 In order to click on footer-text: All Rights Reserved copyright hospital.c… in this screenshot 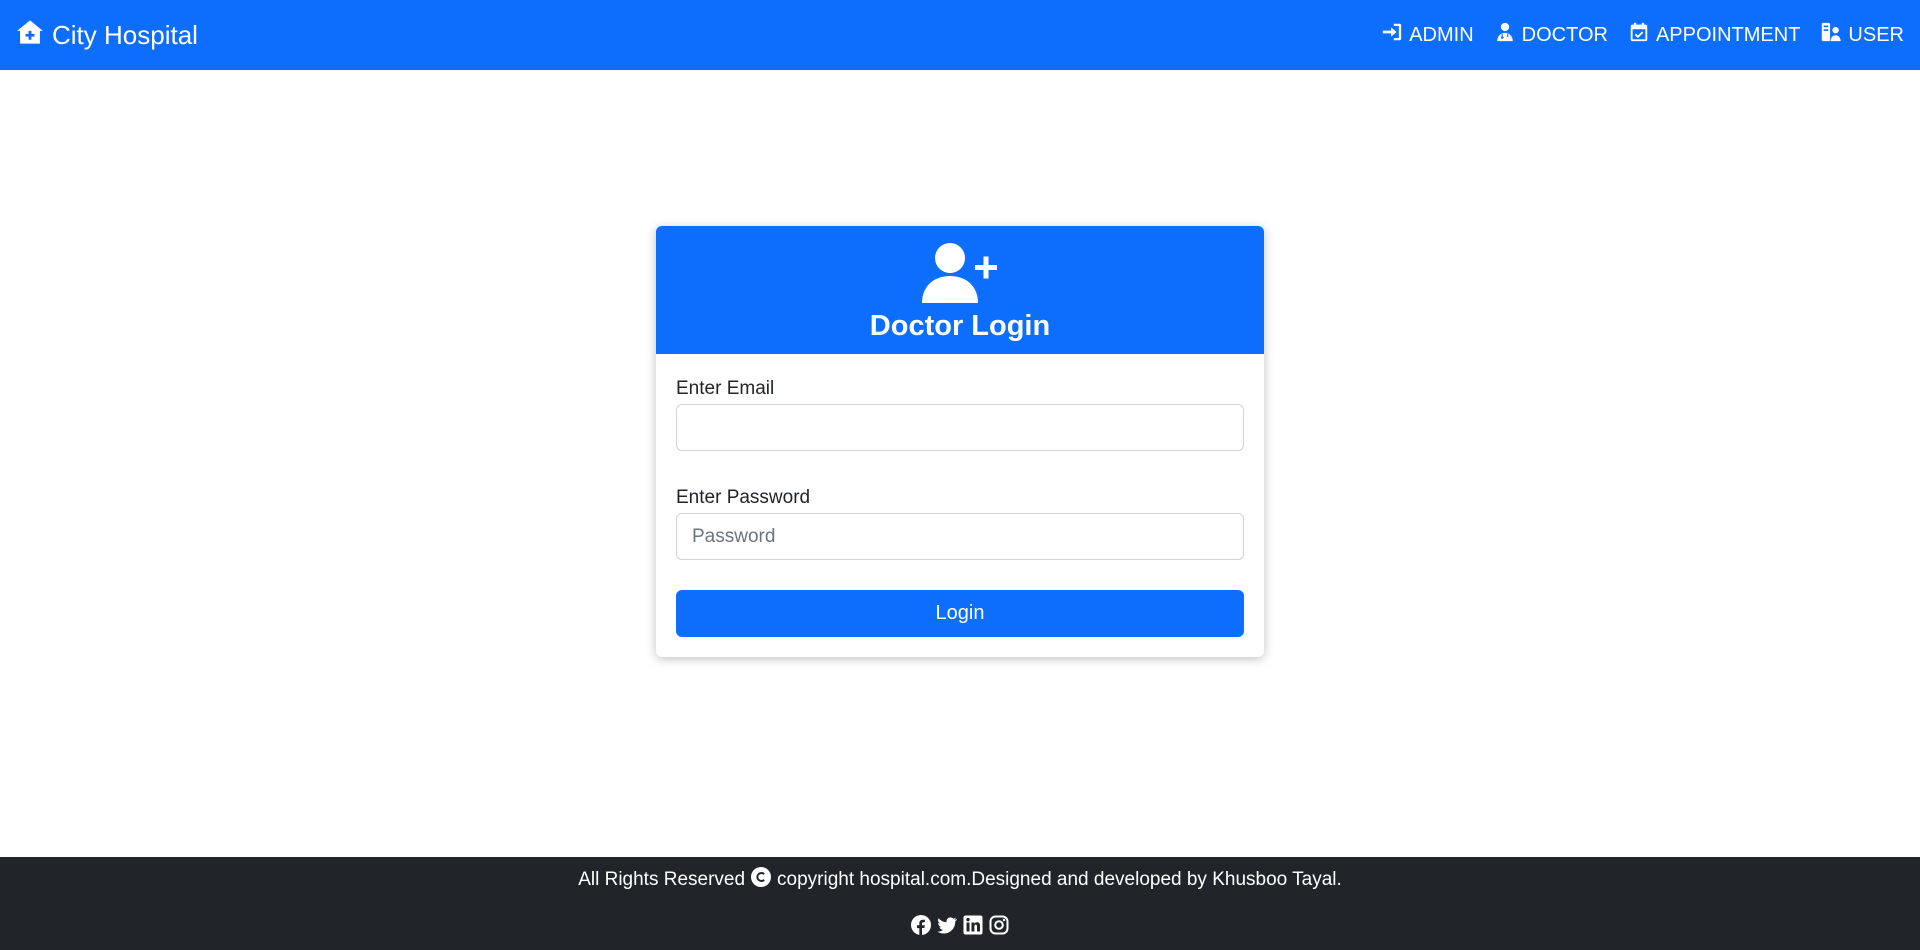, I will do `click(960, 880)`.